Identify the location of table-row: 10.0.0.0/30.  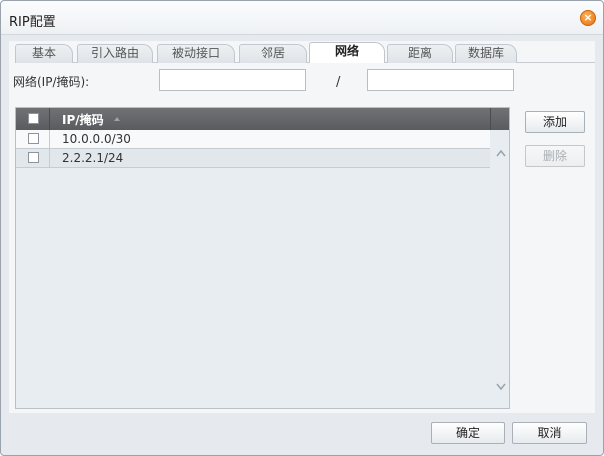
(253, 139).